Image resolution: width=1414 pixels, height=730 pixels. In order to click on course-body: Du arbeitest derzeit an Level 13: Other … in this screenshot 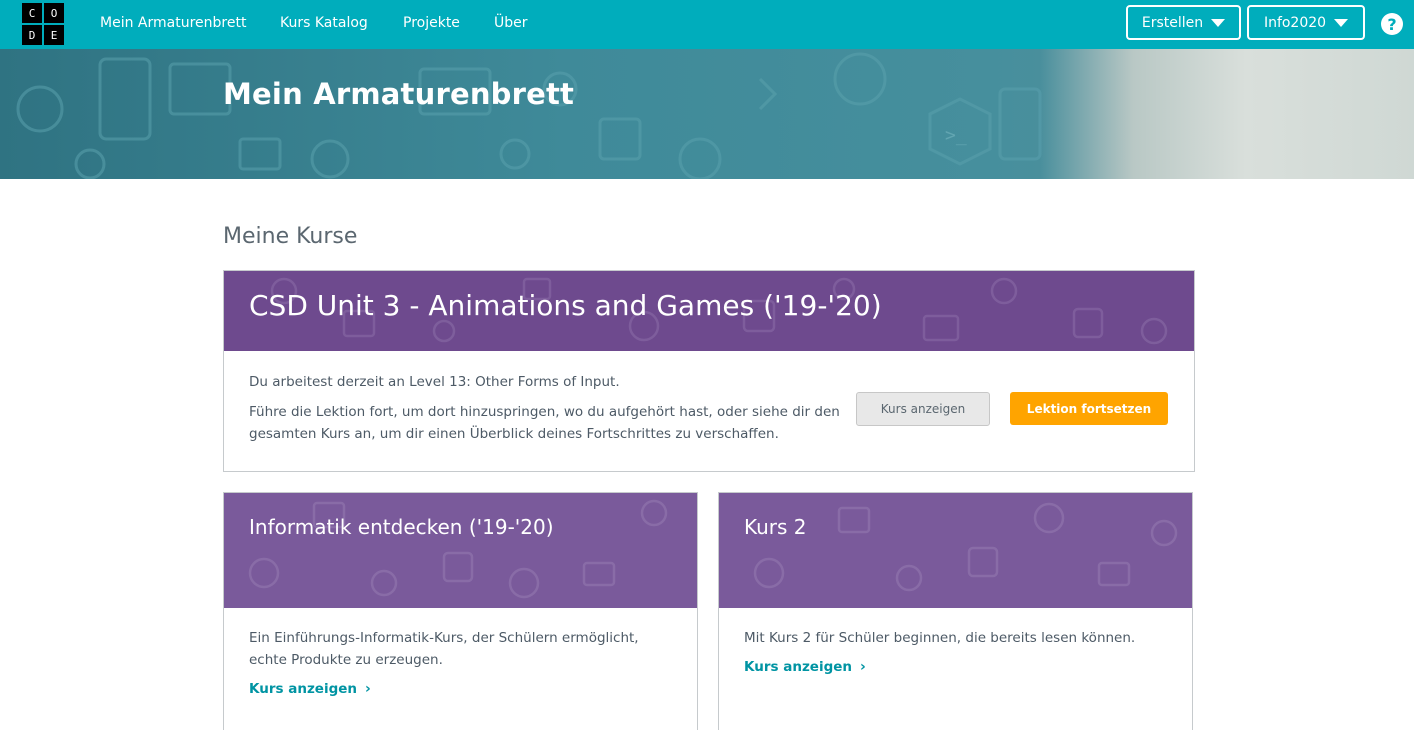, I will do `click(549, 412)`.